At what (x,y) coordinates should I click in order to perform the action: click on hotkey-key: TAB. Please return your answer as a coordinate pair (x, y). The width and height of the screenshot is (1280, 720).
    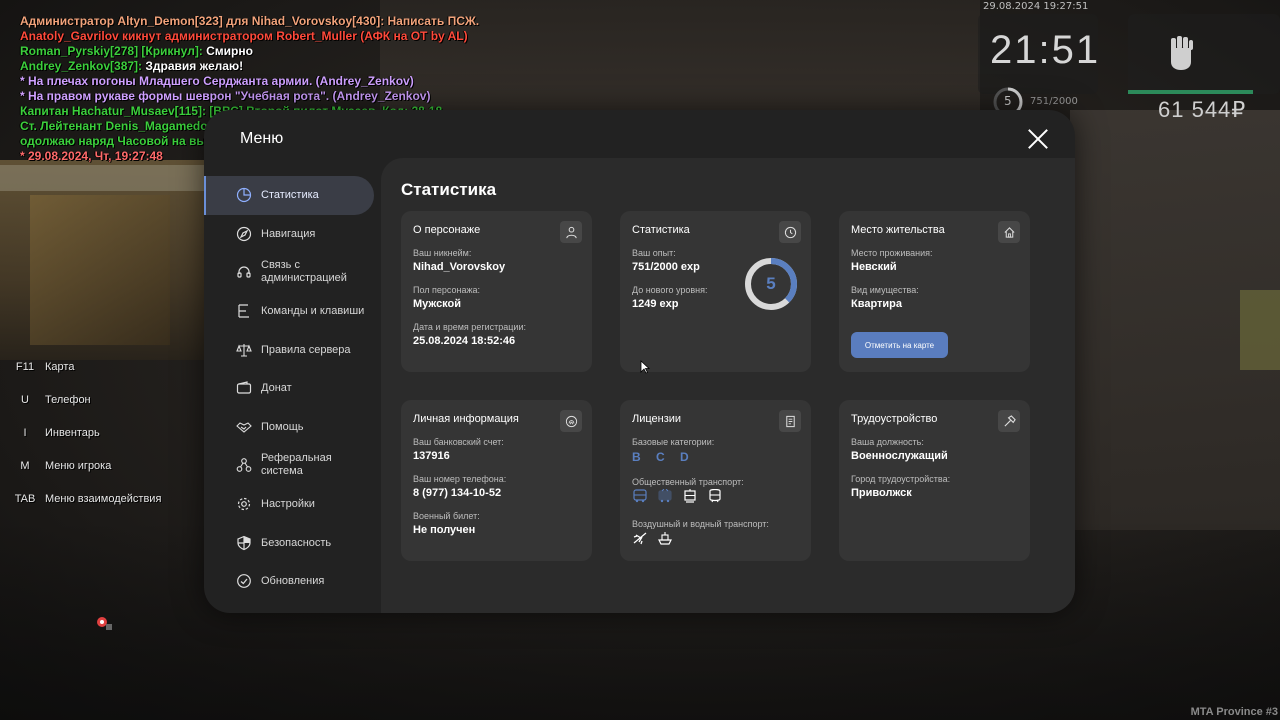
    Looking at the image, I should click on (25, 498).